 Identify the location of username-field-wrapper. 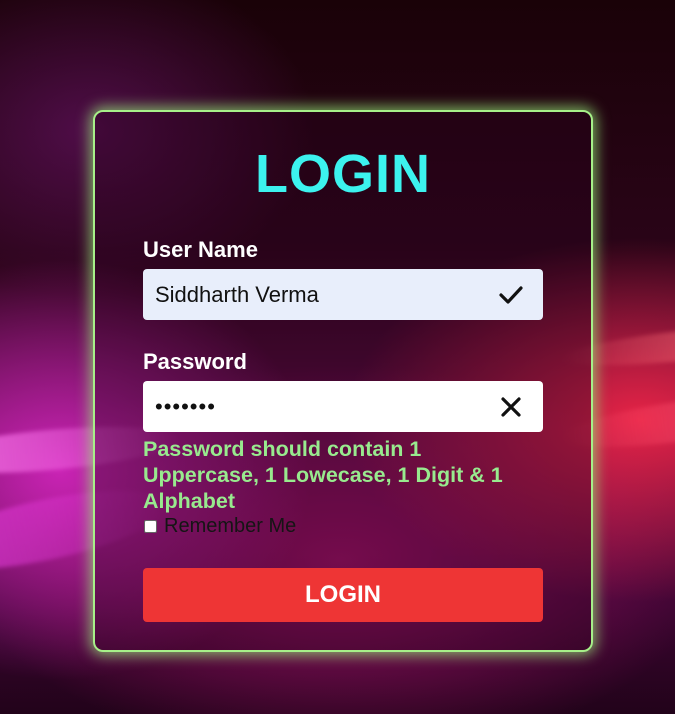
(343, 294).